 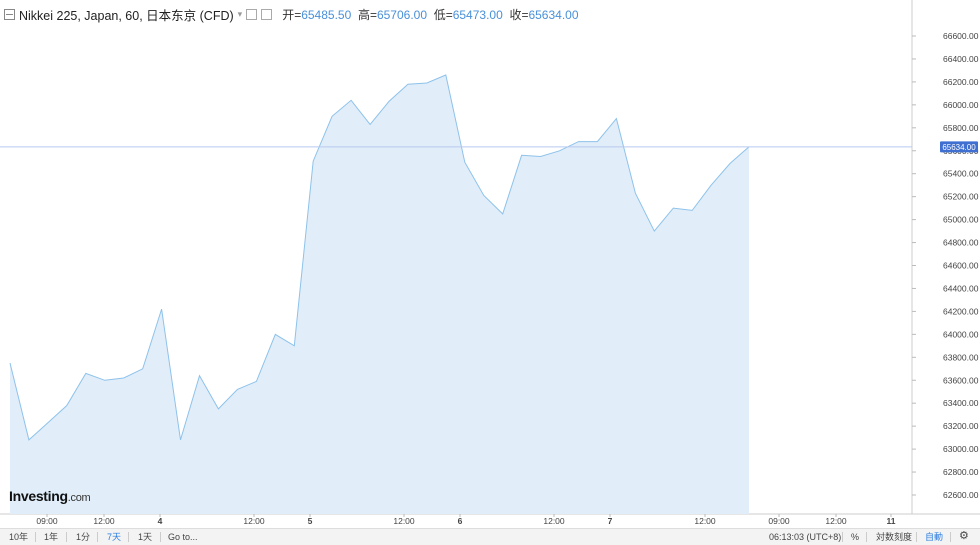 I want to click on logo-suffix: .com, so click(x=79, y=498).